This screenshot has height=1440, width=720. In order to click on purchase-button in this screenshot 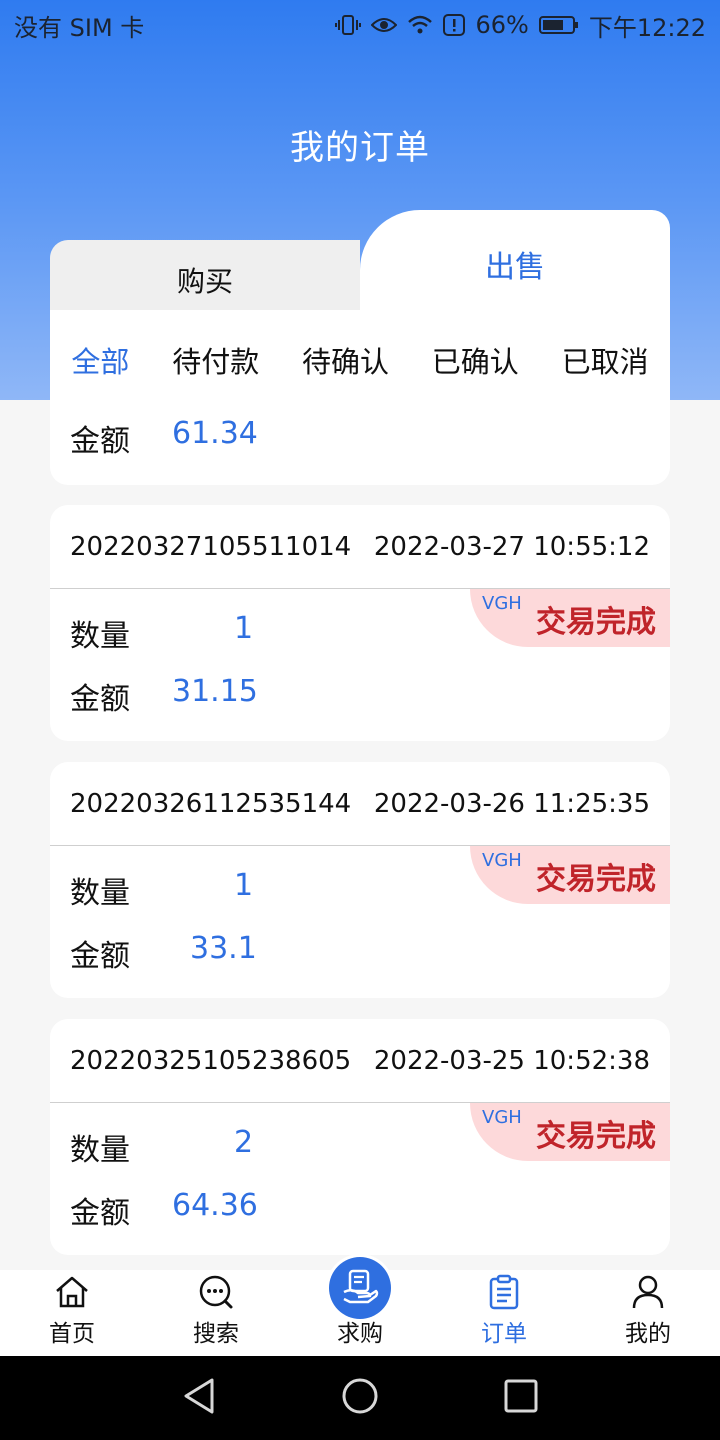, I will do `click(360, 1288)`.